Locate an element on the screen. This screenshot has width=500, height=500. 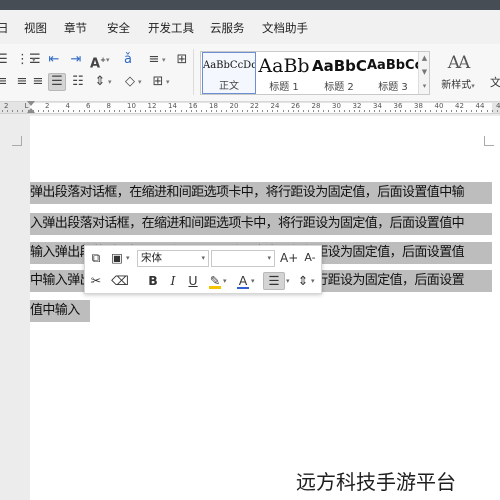
ribbon-edge-label: 文 is located at coordinates (495, 82).